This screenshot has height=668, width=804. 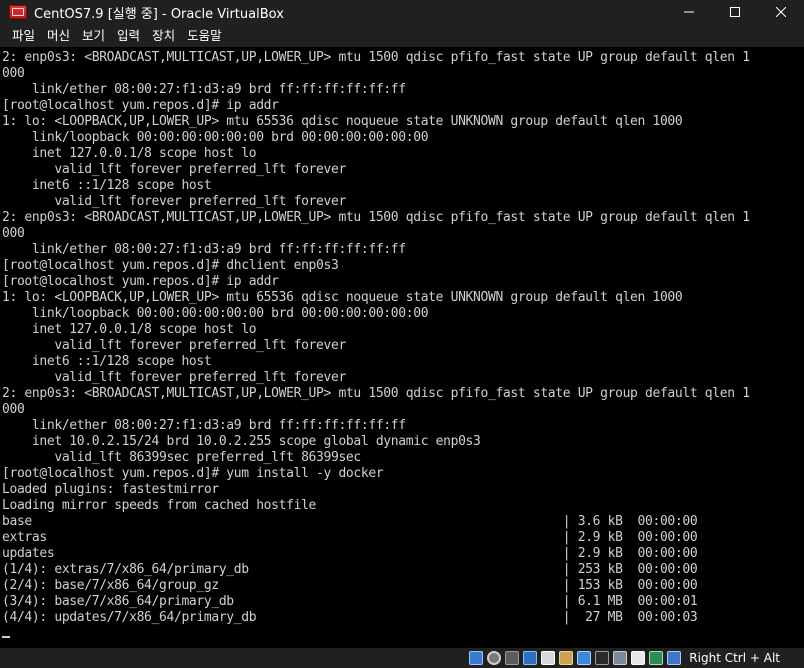 What do you see at coordinates (110, 489) in the screenshot?
I see `console-line: Loaded plugins: fastestmirror` at bounding box center [110, 489].